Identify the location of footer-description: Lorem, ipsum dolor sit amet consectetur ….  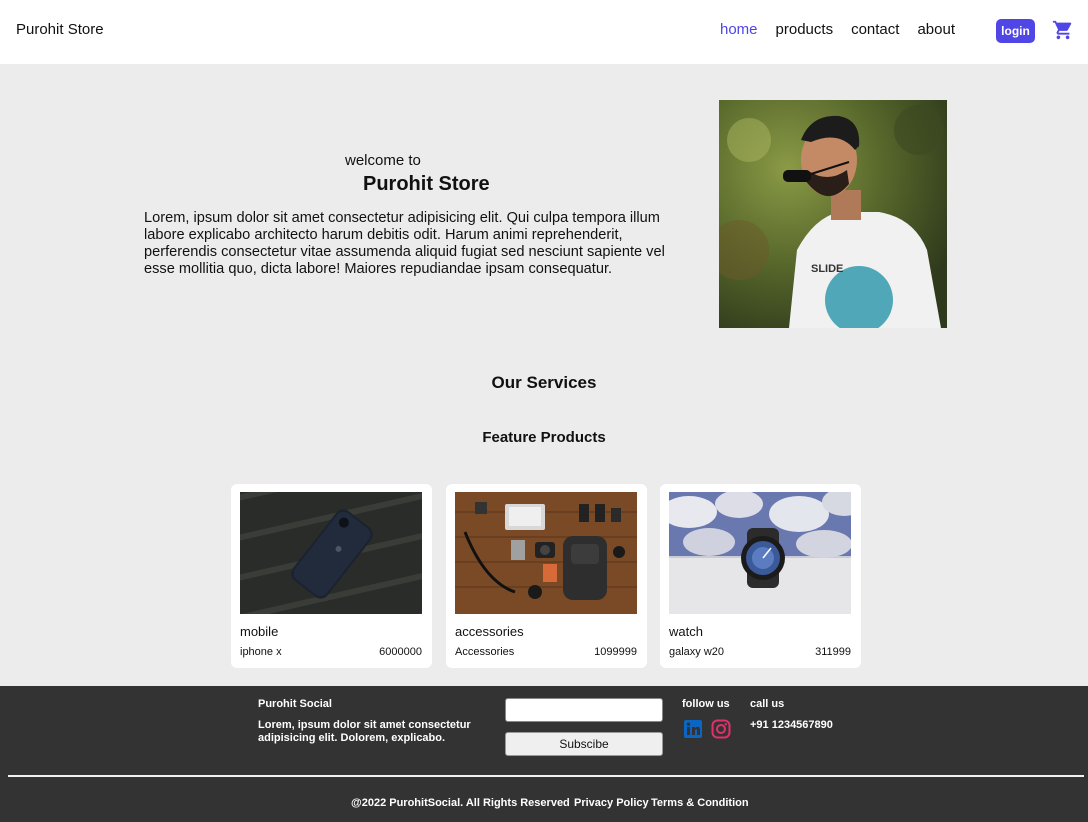
(364, 731).